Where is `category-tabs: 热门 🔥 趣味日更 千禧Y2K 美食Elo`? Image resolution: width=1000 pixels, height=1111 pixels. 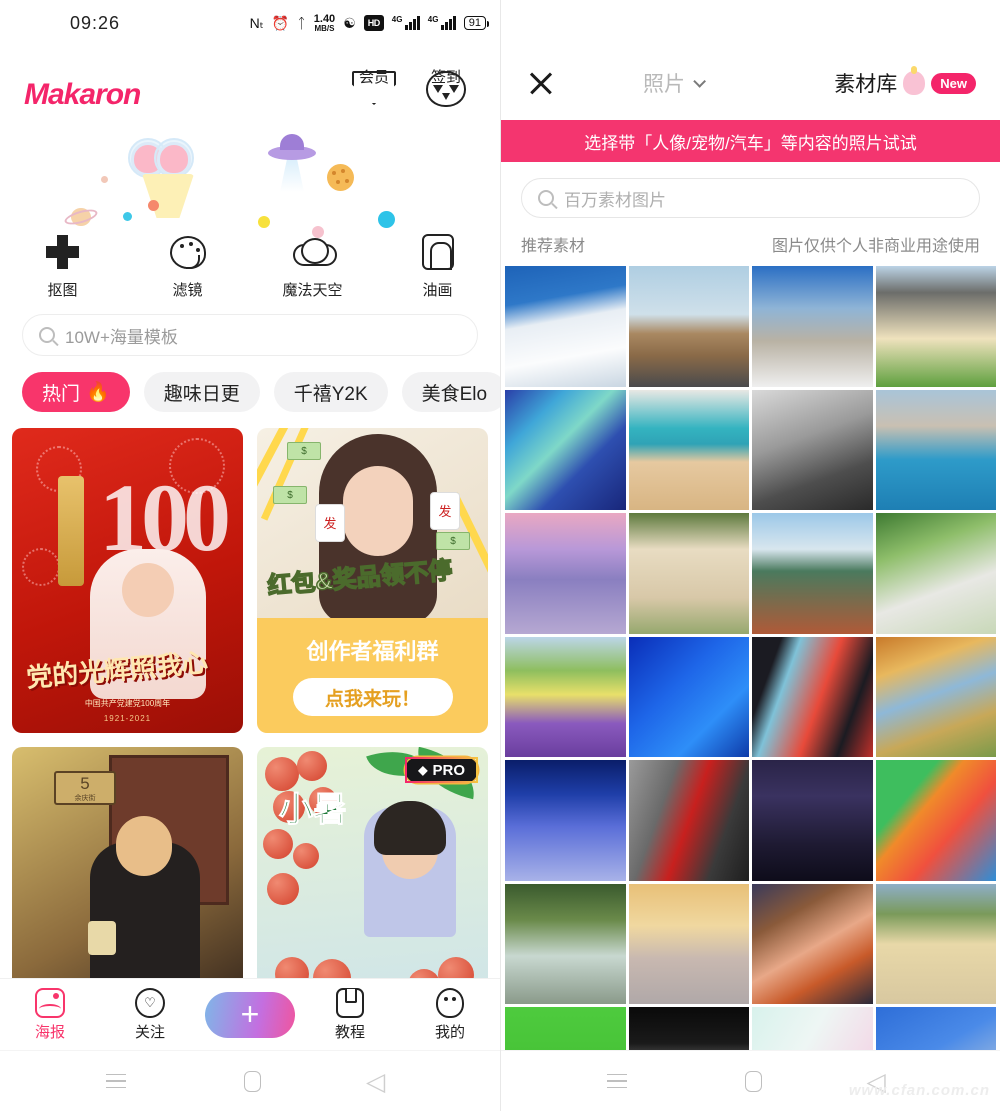
category-tabs: 热门 🔥 趣味日更 千禧Y2K 美食Elo is located at coordinates (250, 400).